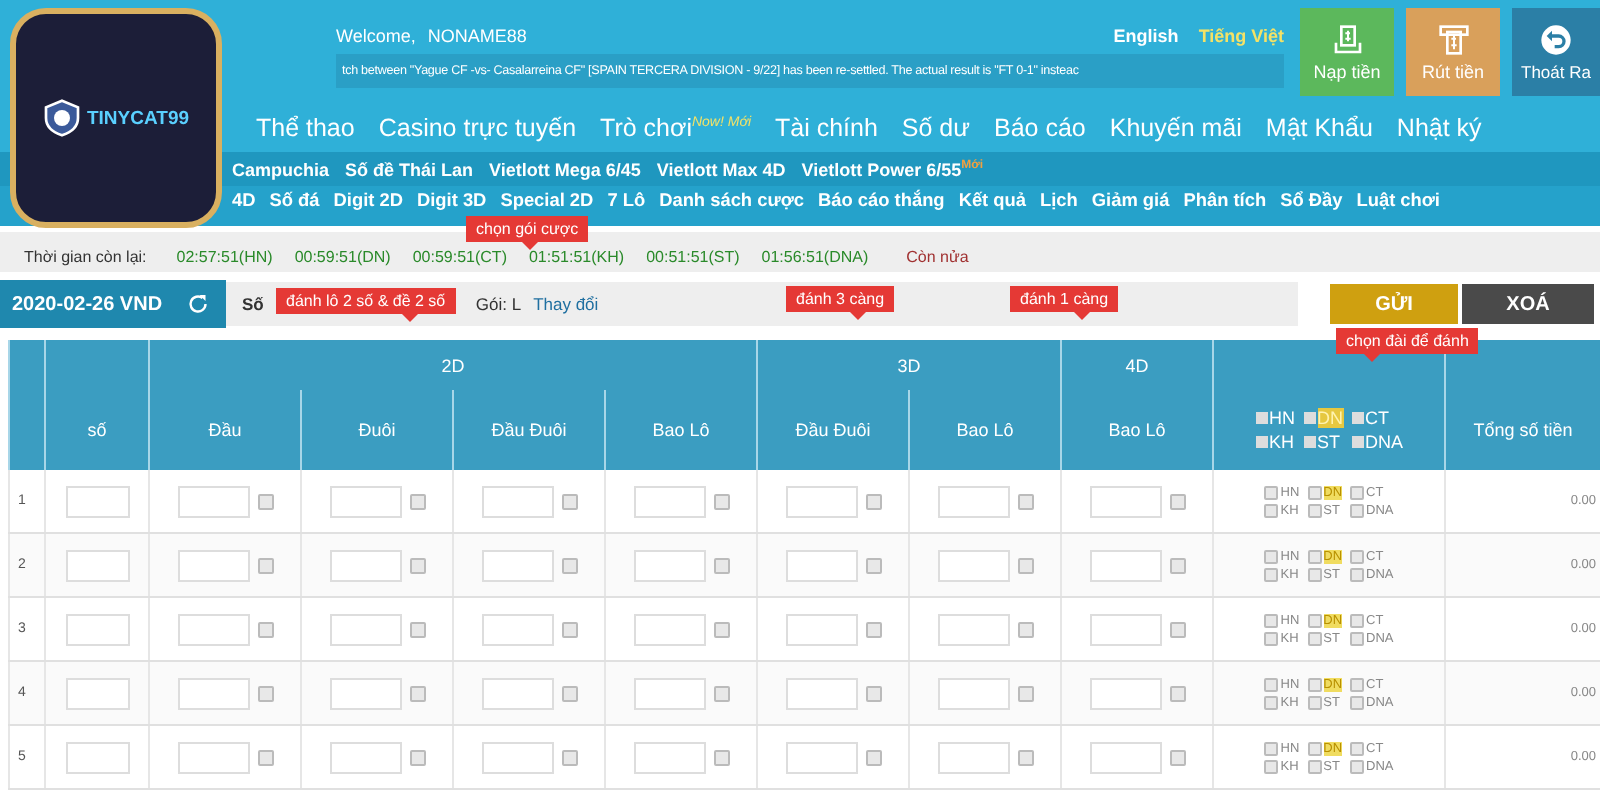  Describe the element at coordinates (1439, 128) in the screenshot. I see `main-nav-link: Nhật ký` at that location.